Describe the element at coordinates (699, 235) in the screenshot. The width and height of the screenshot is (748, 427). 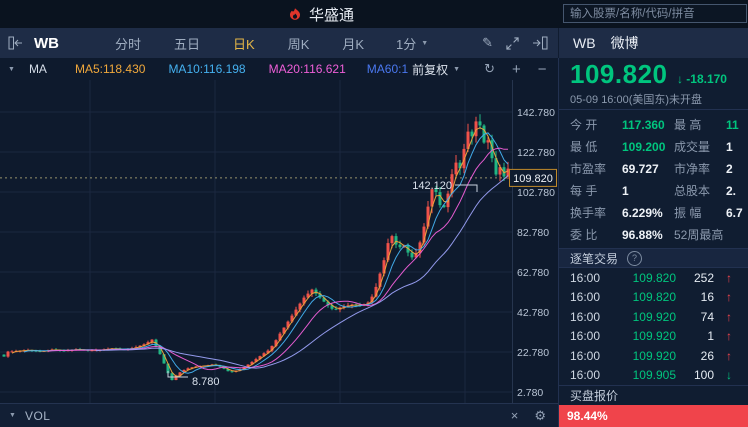
I see `stat-label: 52周最高` at that location.